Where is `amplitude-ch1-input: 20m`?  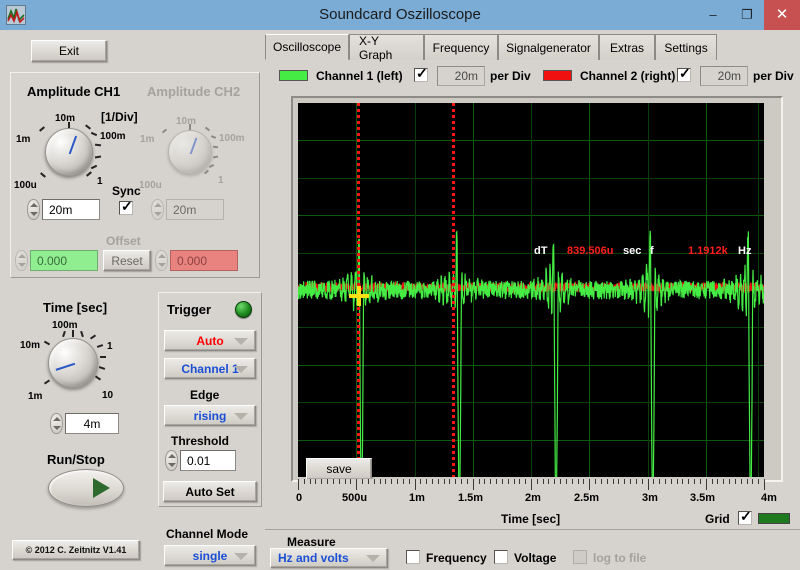
amplitude-ch1-input: 20m is located at coordinates (71, 209).